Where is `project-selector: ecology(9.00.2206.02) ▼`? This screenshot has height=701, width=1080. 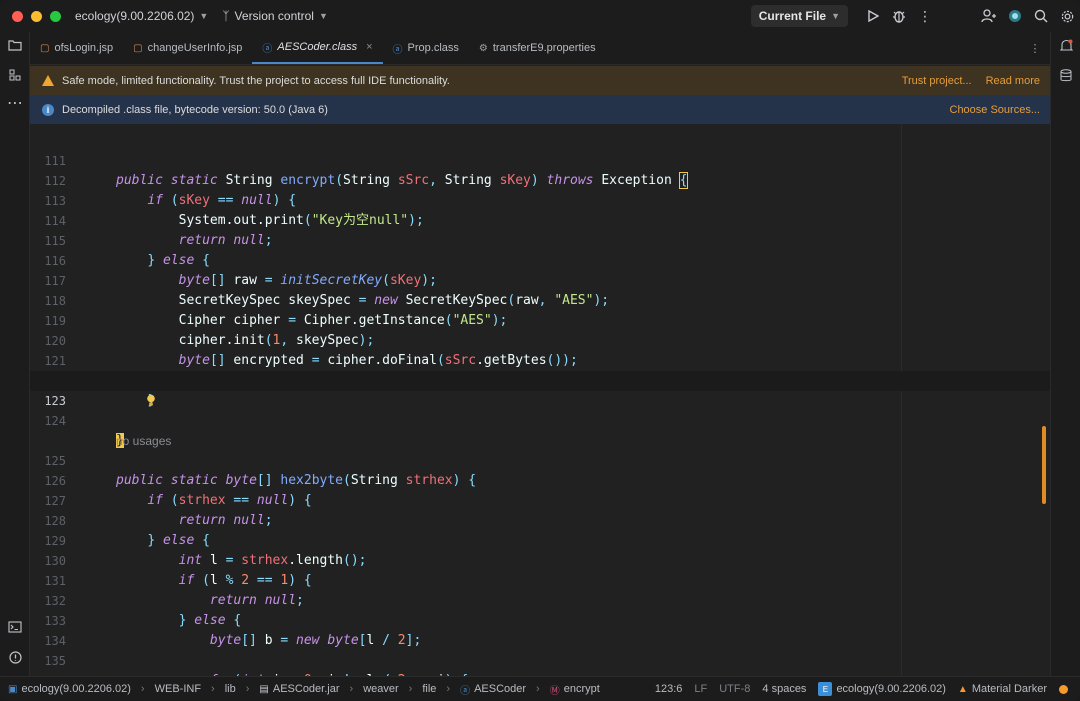
project-selector: ecology(9.00.2206.02) ▼ is located at coordinates (141, 16).